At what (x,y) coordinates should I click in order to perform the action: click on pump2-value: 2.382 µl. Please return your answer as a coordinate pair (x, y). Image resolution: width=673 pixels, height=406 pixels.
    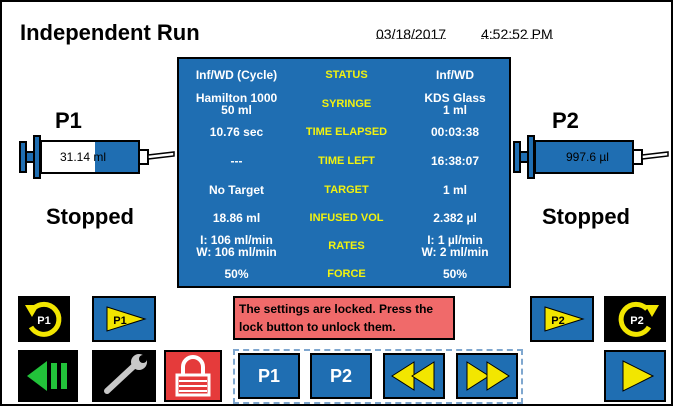
    Looking at the image, I should click on (455, 218).